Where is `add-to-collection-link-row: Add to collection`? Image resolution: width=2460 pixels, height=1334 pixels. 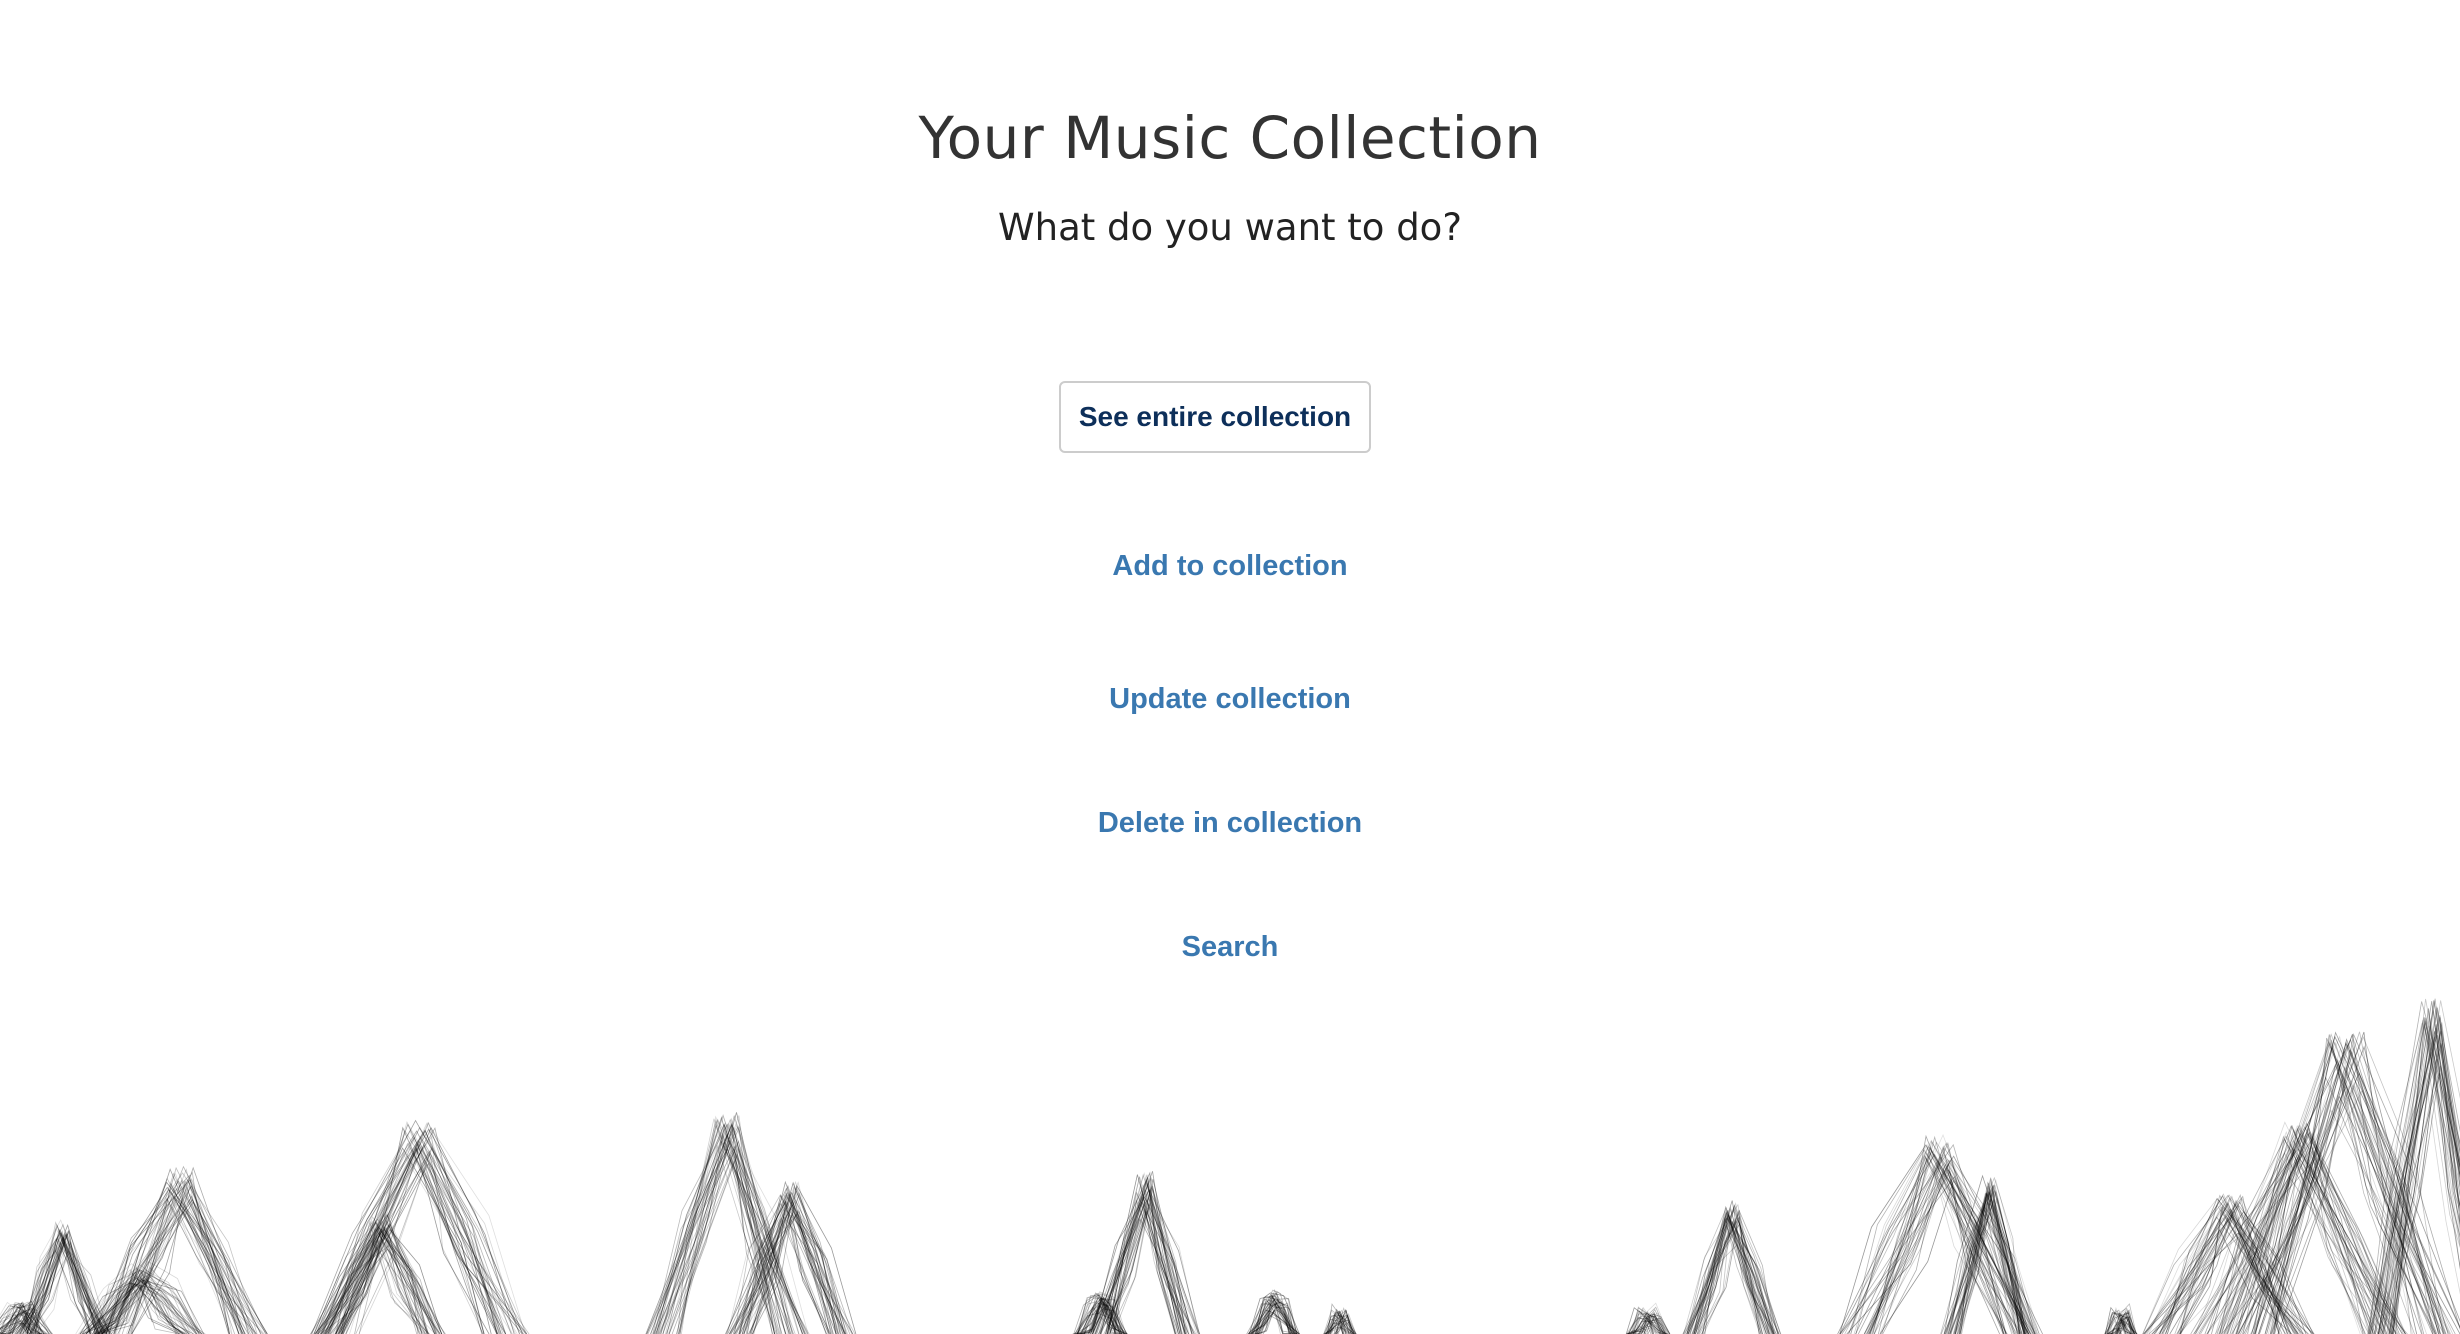
add-to-collection-link-row: Add to collection is located at coordinates (1230, 566).